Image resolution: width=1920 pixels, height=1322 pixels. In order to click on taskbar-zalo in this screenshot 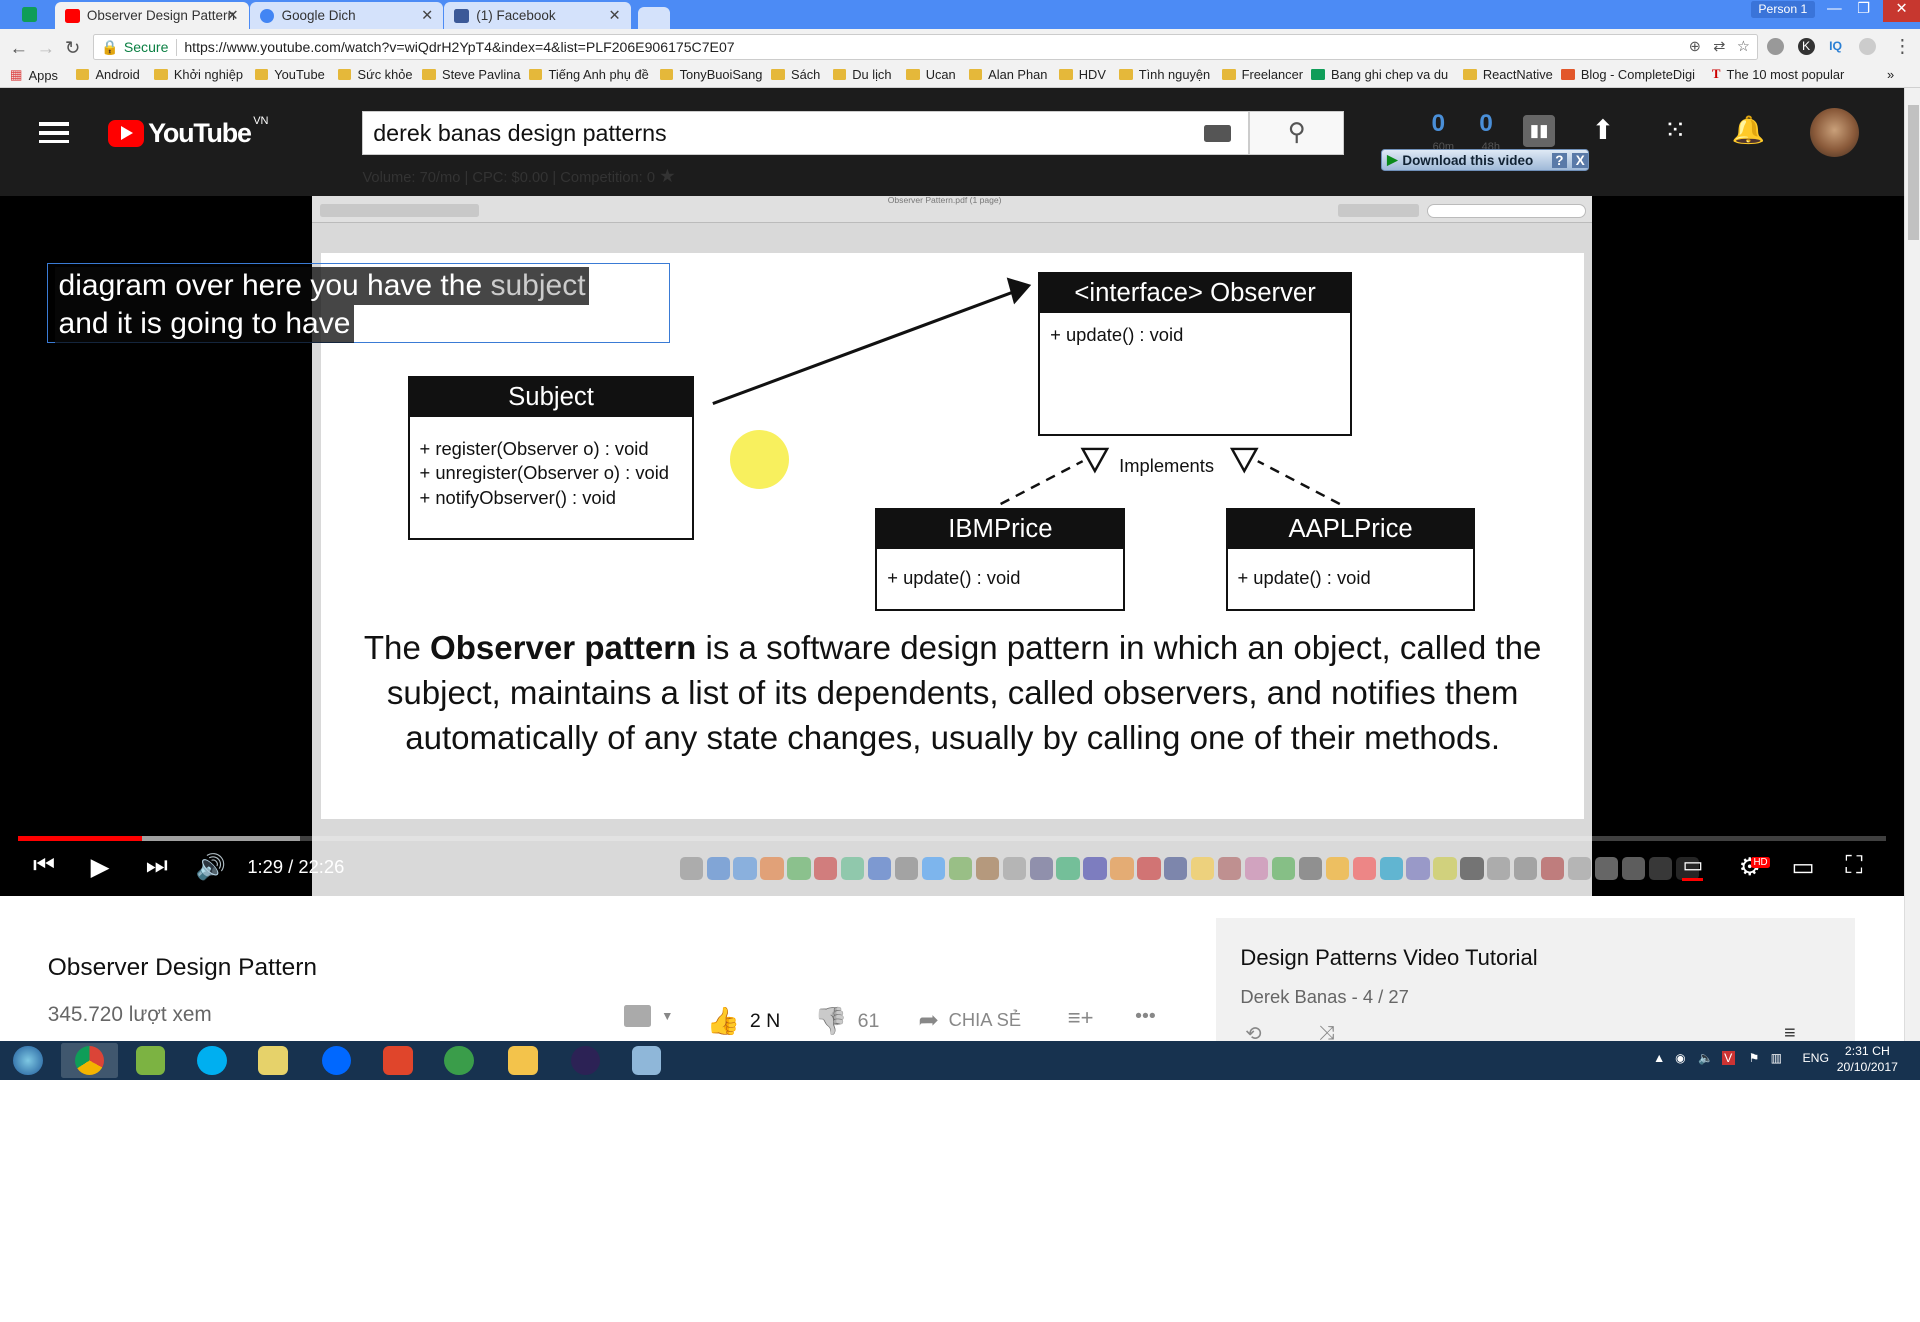, I will do `click(337, 1060)`.